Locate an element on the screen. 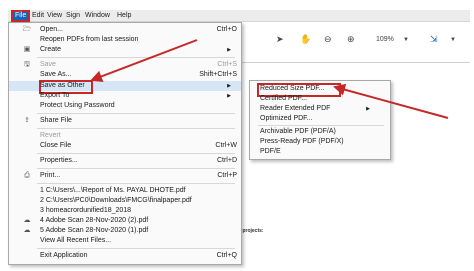  share-icon: ⇪ is located at coordinates (27, 120).